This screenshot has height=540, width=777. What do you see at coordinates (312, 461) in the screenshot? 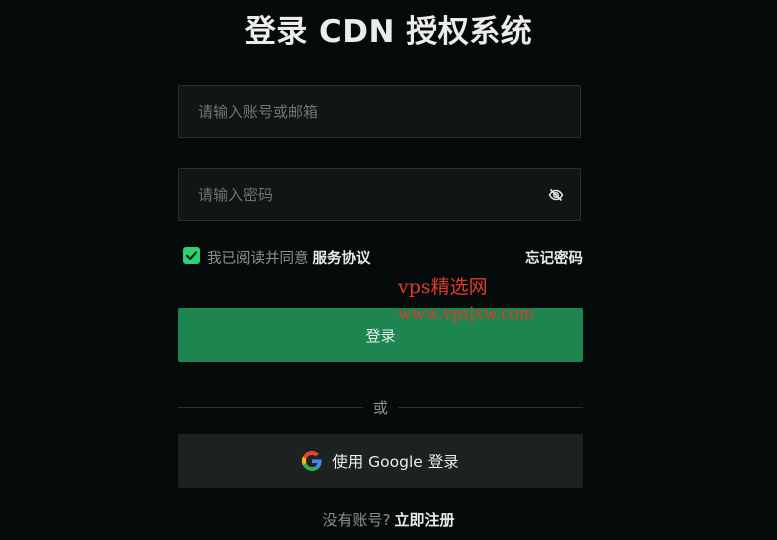
I see `google-logo-icon` at bounding box center [312, 461].